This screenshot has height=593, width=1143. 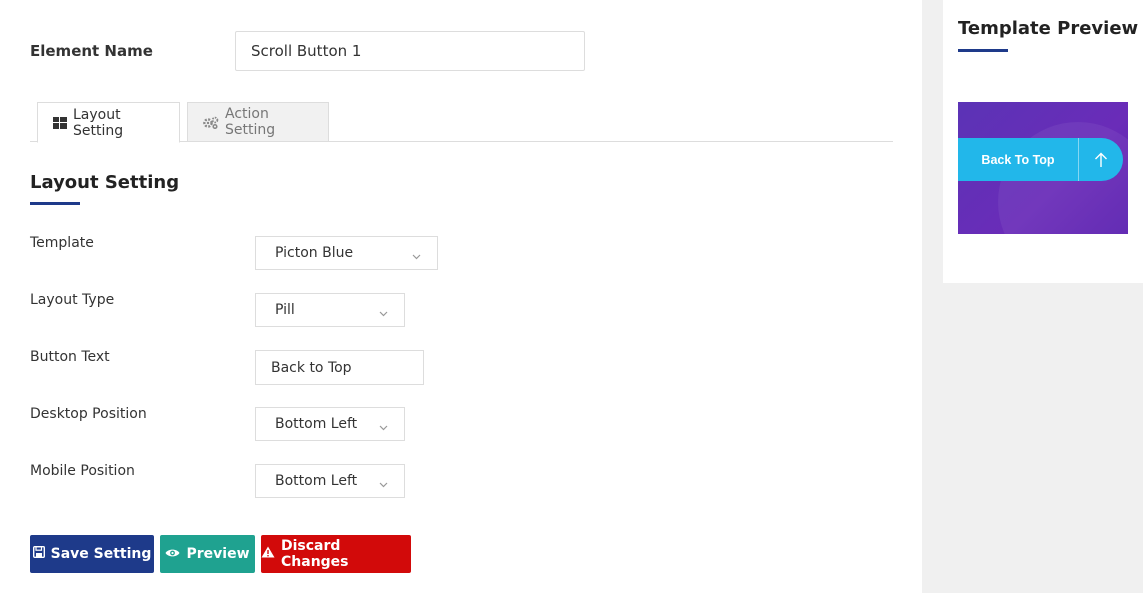 I want to click on section-underline, so click(x=55, y=203).